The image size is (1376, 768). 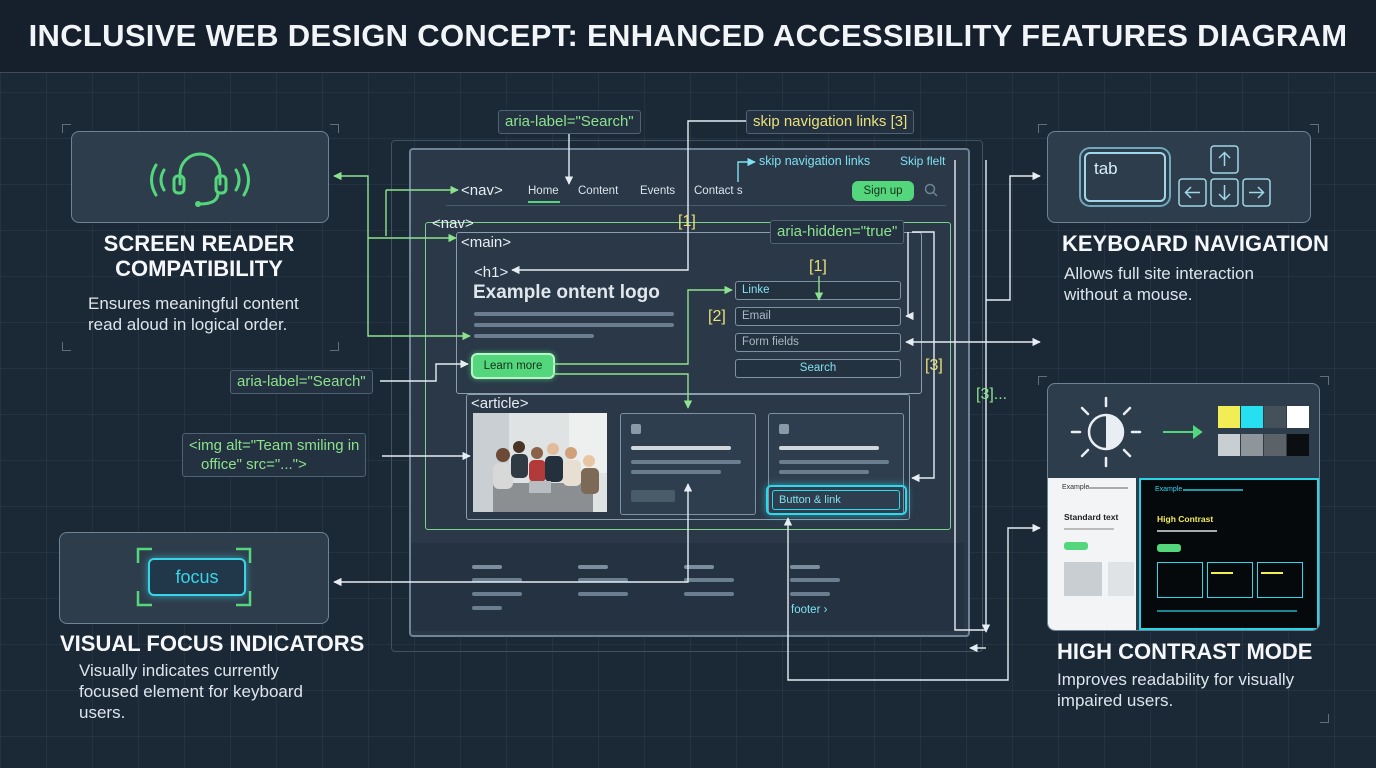 I want to click on marker-2: [2], so click(x=717, y=316).